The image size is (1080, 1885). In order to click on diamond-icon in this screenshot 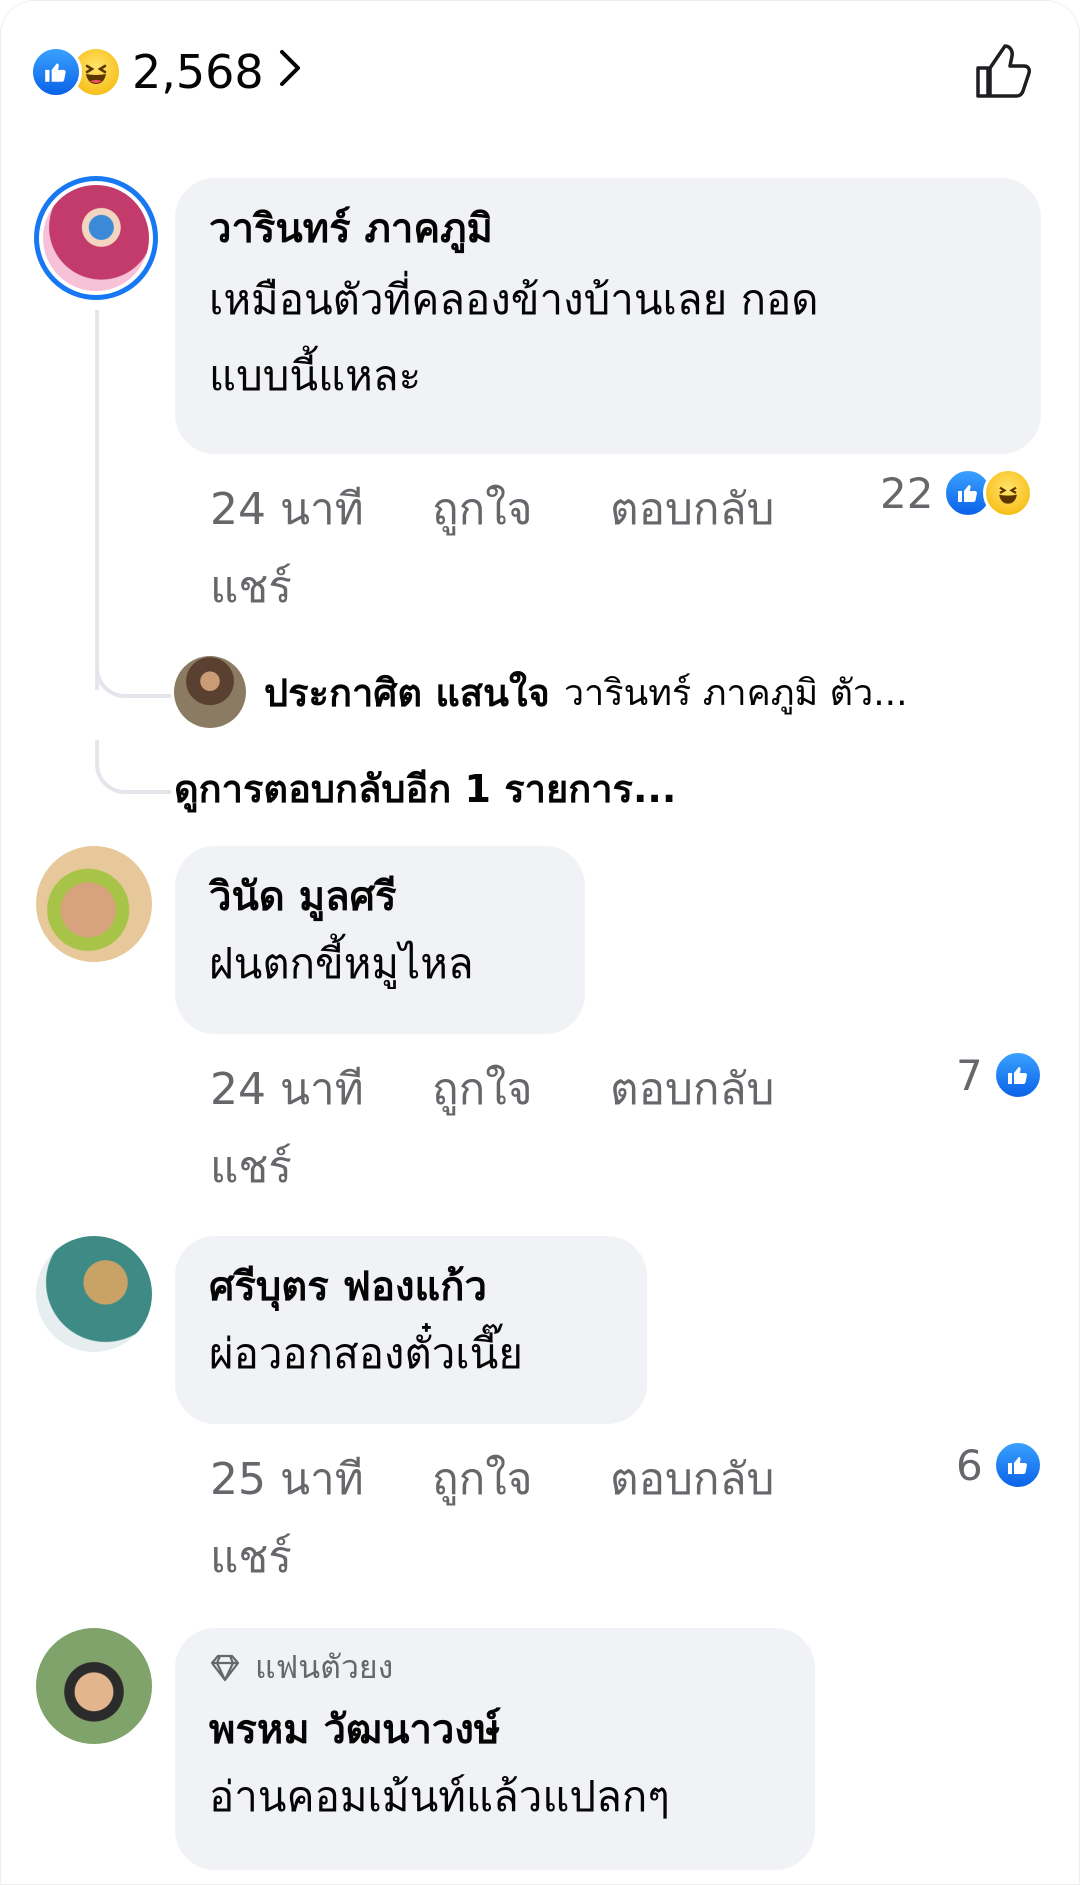, I will do `click(225, 1667)`.